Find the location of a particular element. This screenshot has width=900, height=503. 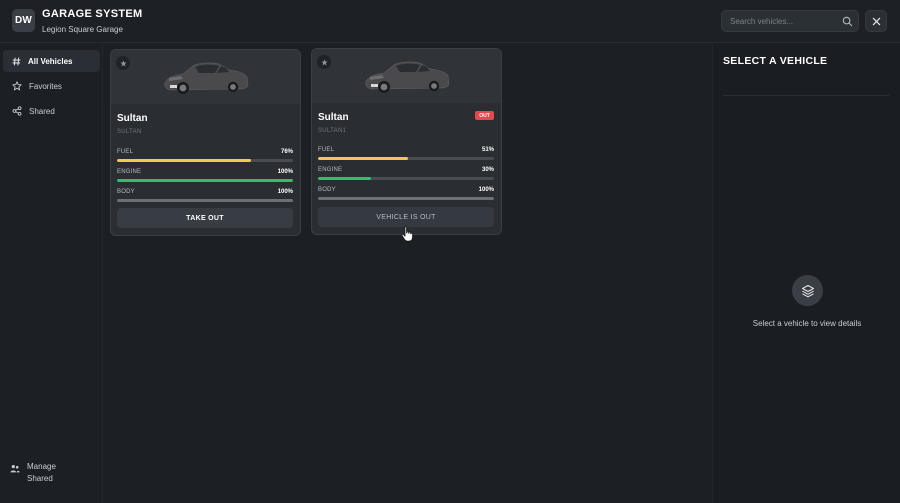

close-button is located at coordinates (876, 21).